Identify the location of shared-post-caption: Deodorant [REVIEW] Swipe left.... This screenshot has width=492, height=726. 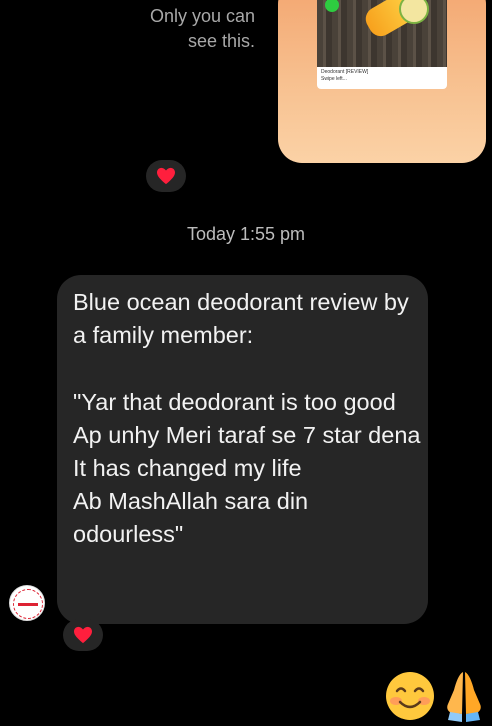
(382, 76).